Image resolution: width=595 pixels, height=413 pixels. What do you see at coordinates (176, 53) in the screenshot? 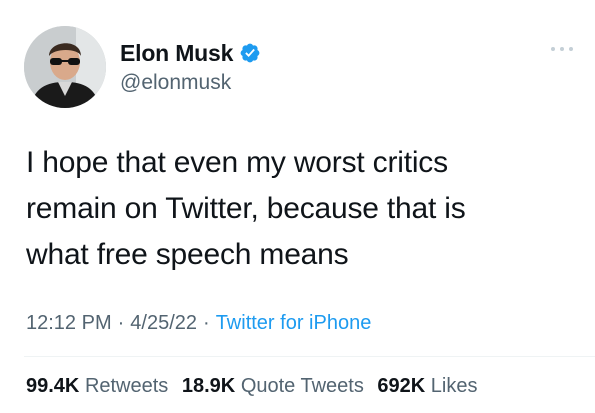
I see `display-name: Elon Musk` at bounding box center [176, 53].